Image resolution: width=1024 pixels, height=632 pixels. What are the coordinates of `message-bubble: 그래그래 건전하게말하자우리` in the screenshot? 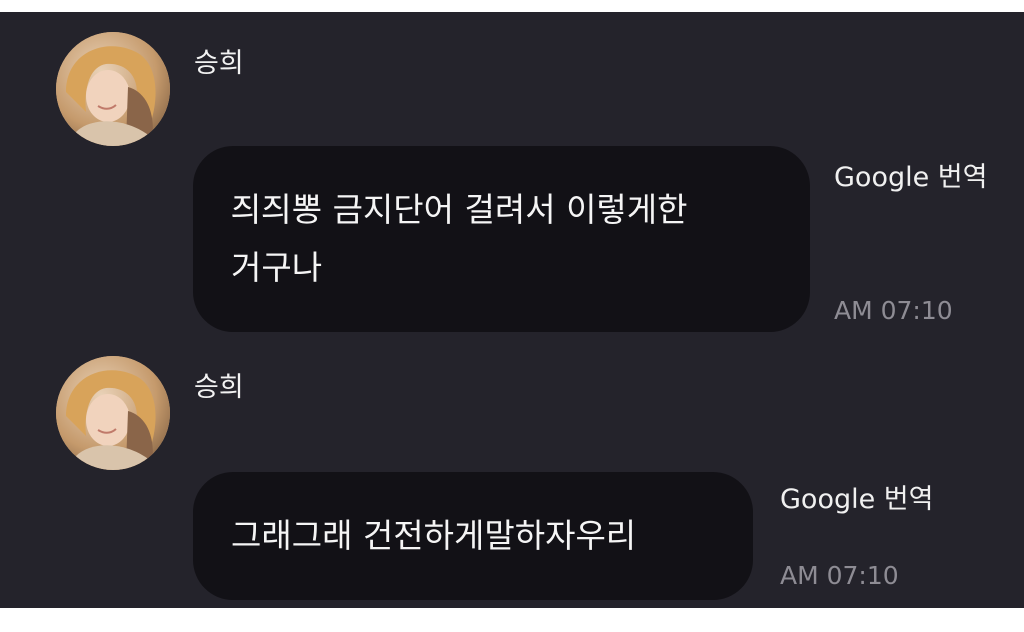 It's located at (473, 536).